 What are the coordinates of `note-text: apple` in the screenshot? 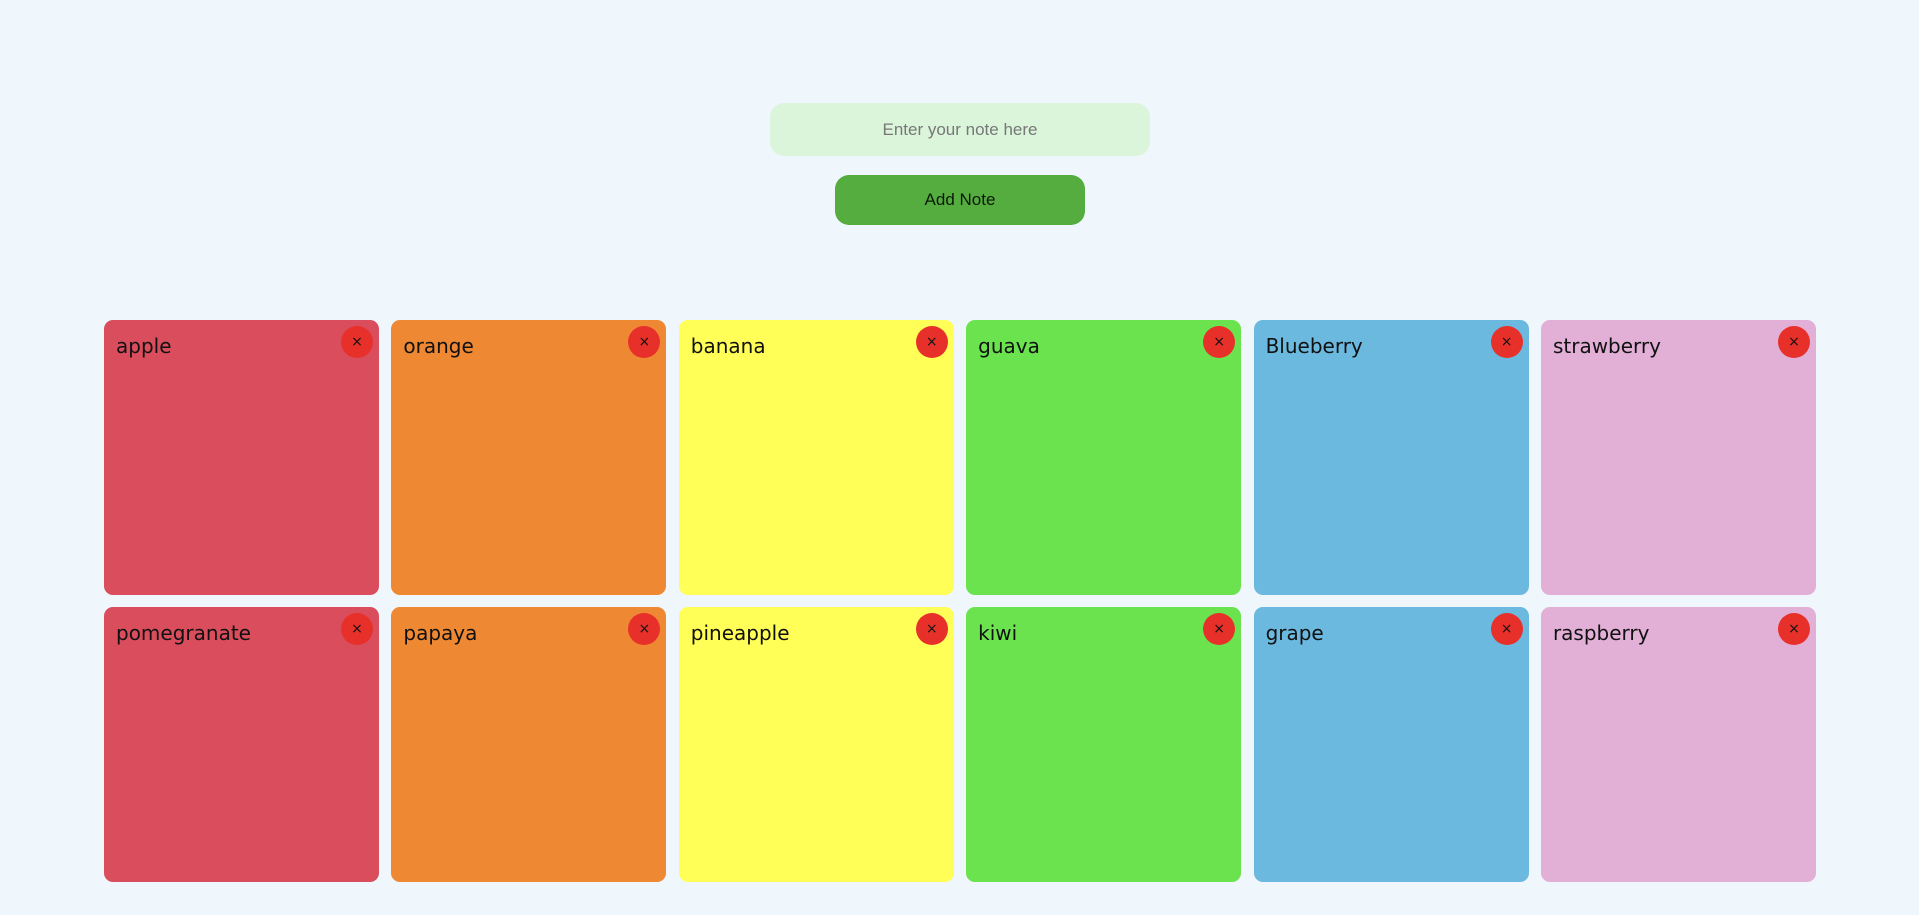 It's located at (144, 346).